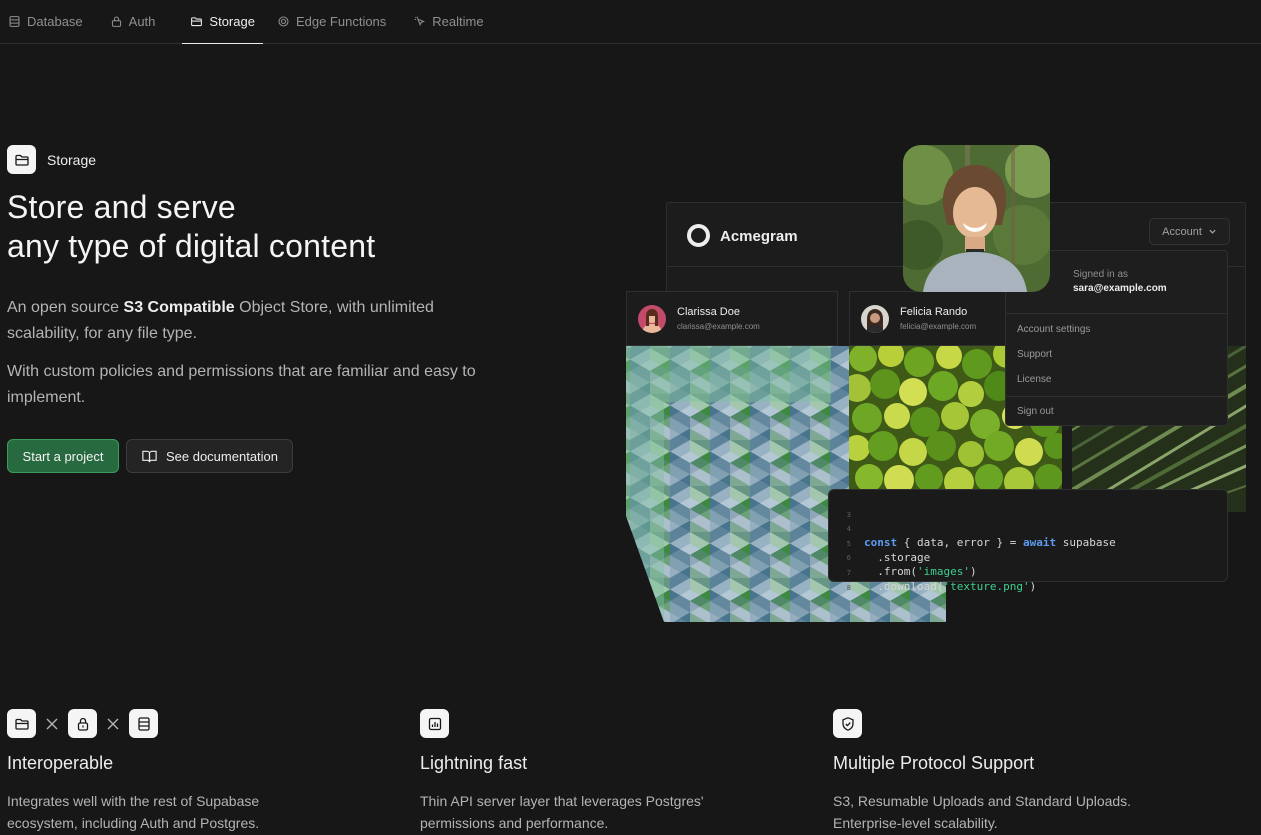 The image size is (1261, 835). Describe the element at coordinates (1086, 542) in the screenshot. I see `code-fragment: supabase` at that location.